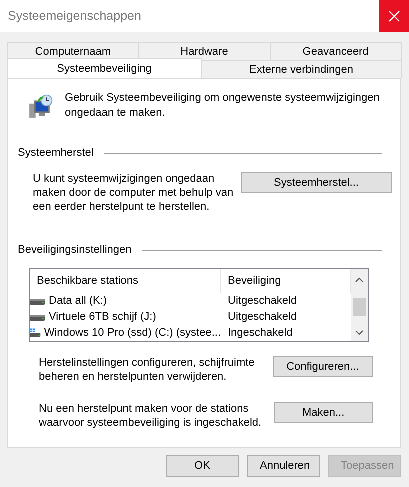 This screenshot has height=487, width=409. What do you see at coordinates (151, 416) in the screenshot?
I see `create-description: Nu een herstelpunt maken voor de stations waarvoor systeembeveiliging is ingeschakeld.` at bounding box center [151, 416].